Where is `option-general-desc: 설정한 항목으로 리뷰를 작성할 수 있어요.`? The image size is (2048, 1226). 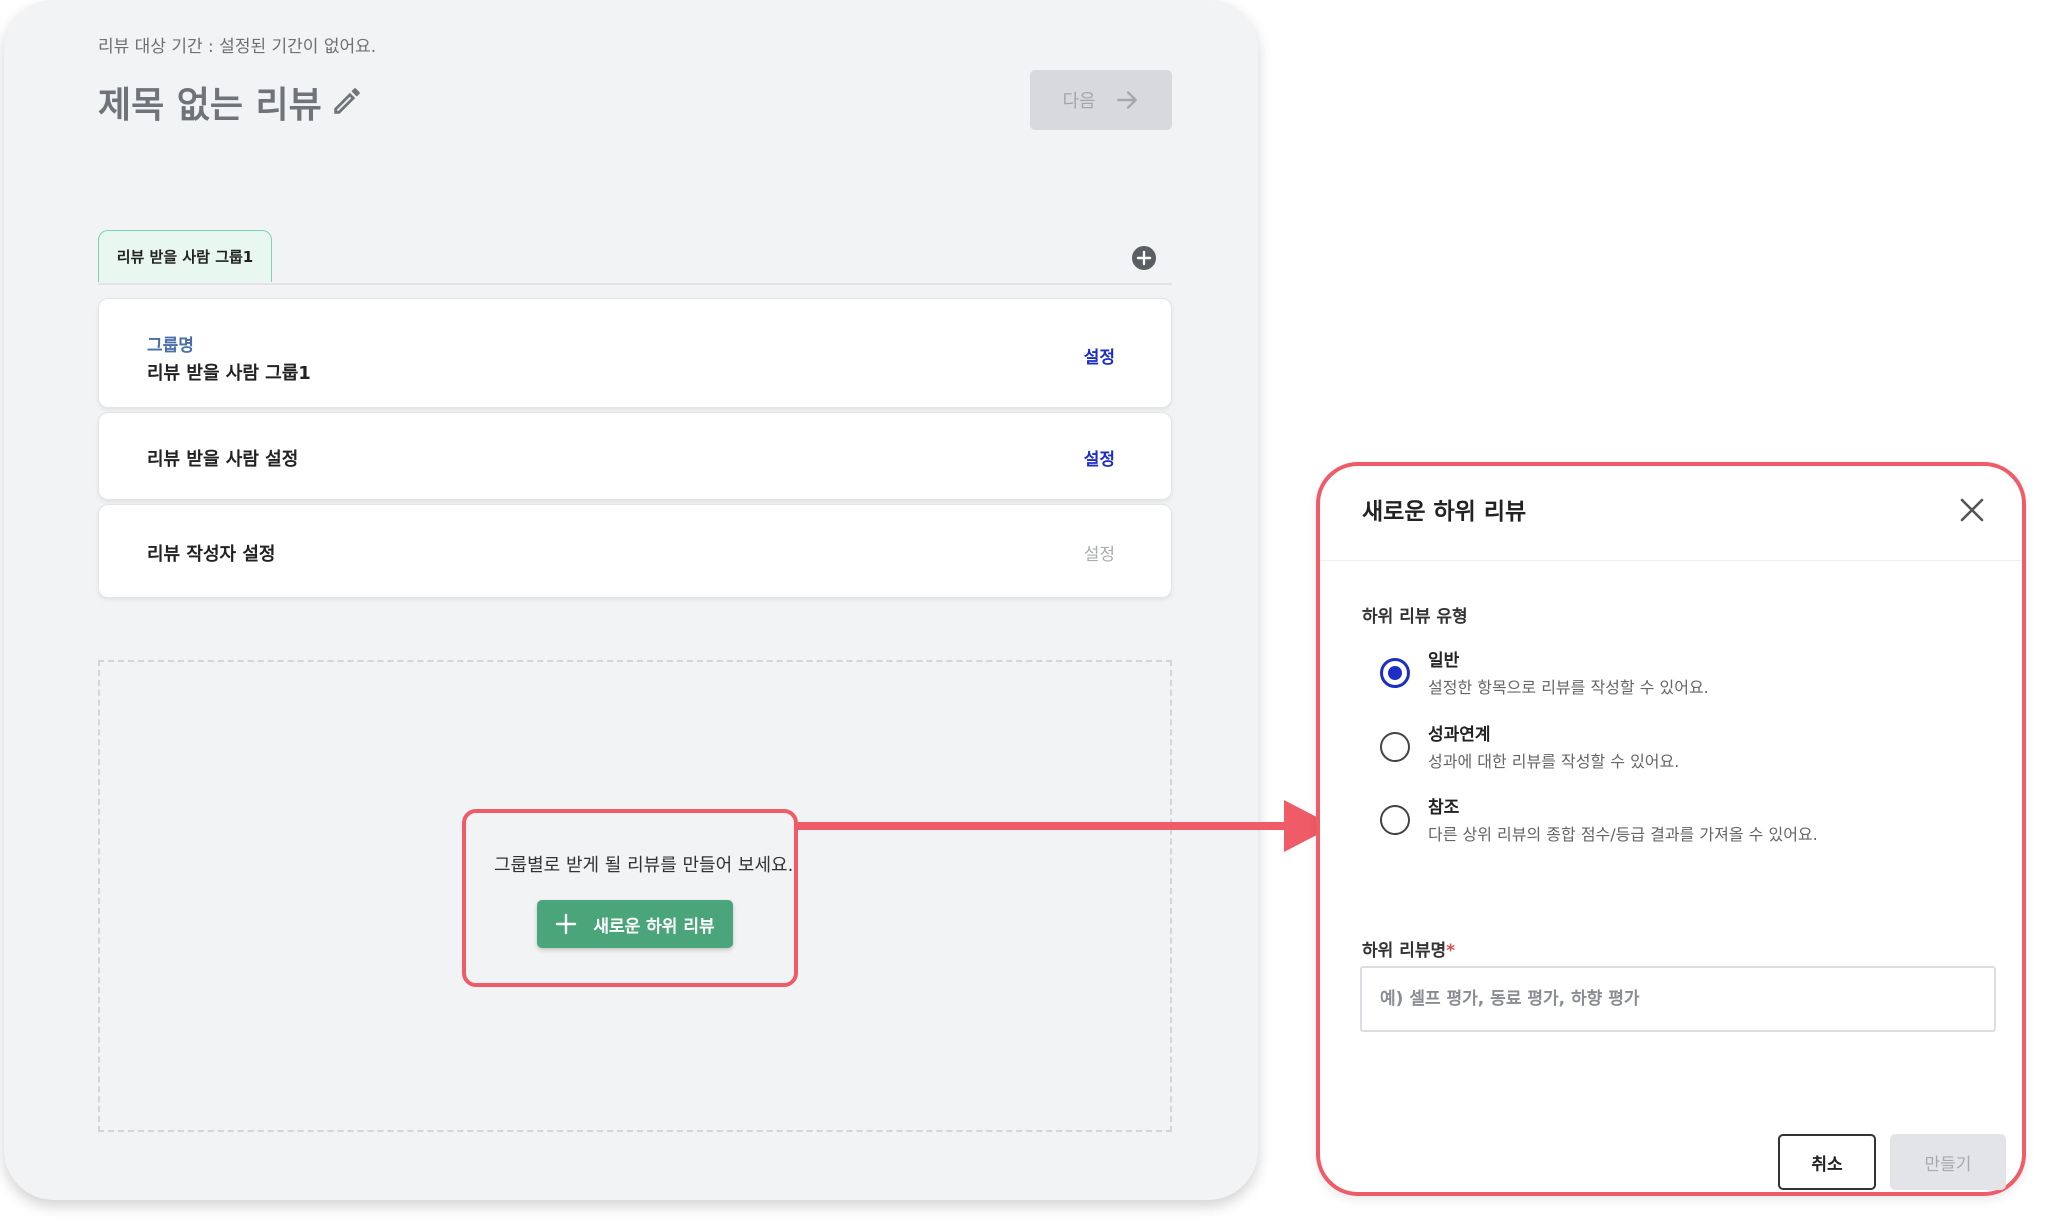 option-general-desc: 설정한 항목으로 리뷰를 작성할 수 있어요. is located at coordinates (1568, 687).